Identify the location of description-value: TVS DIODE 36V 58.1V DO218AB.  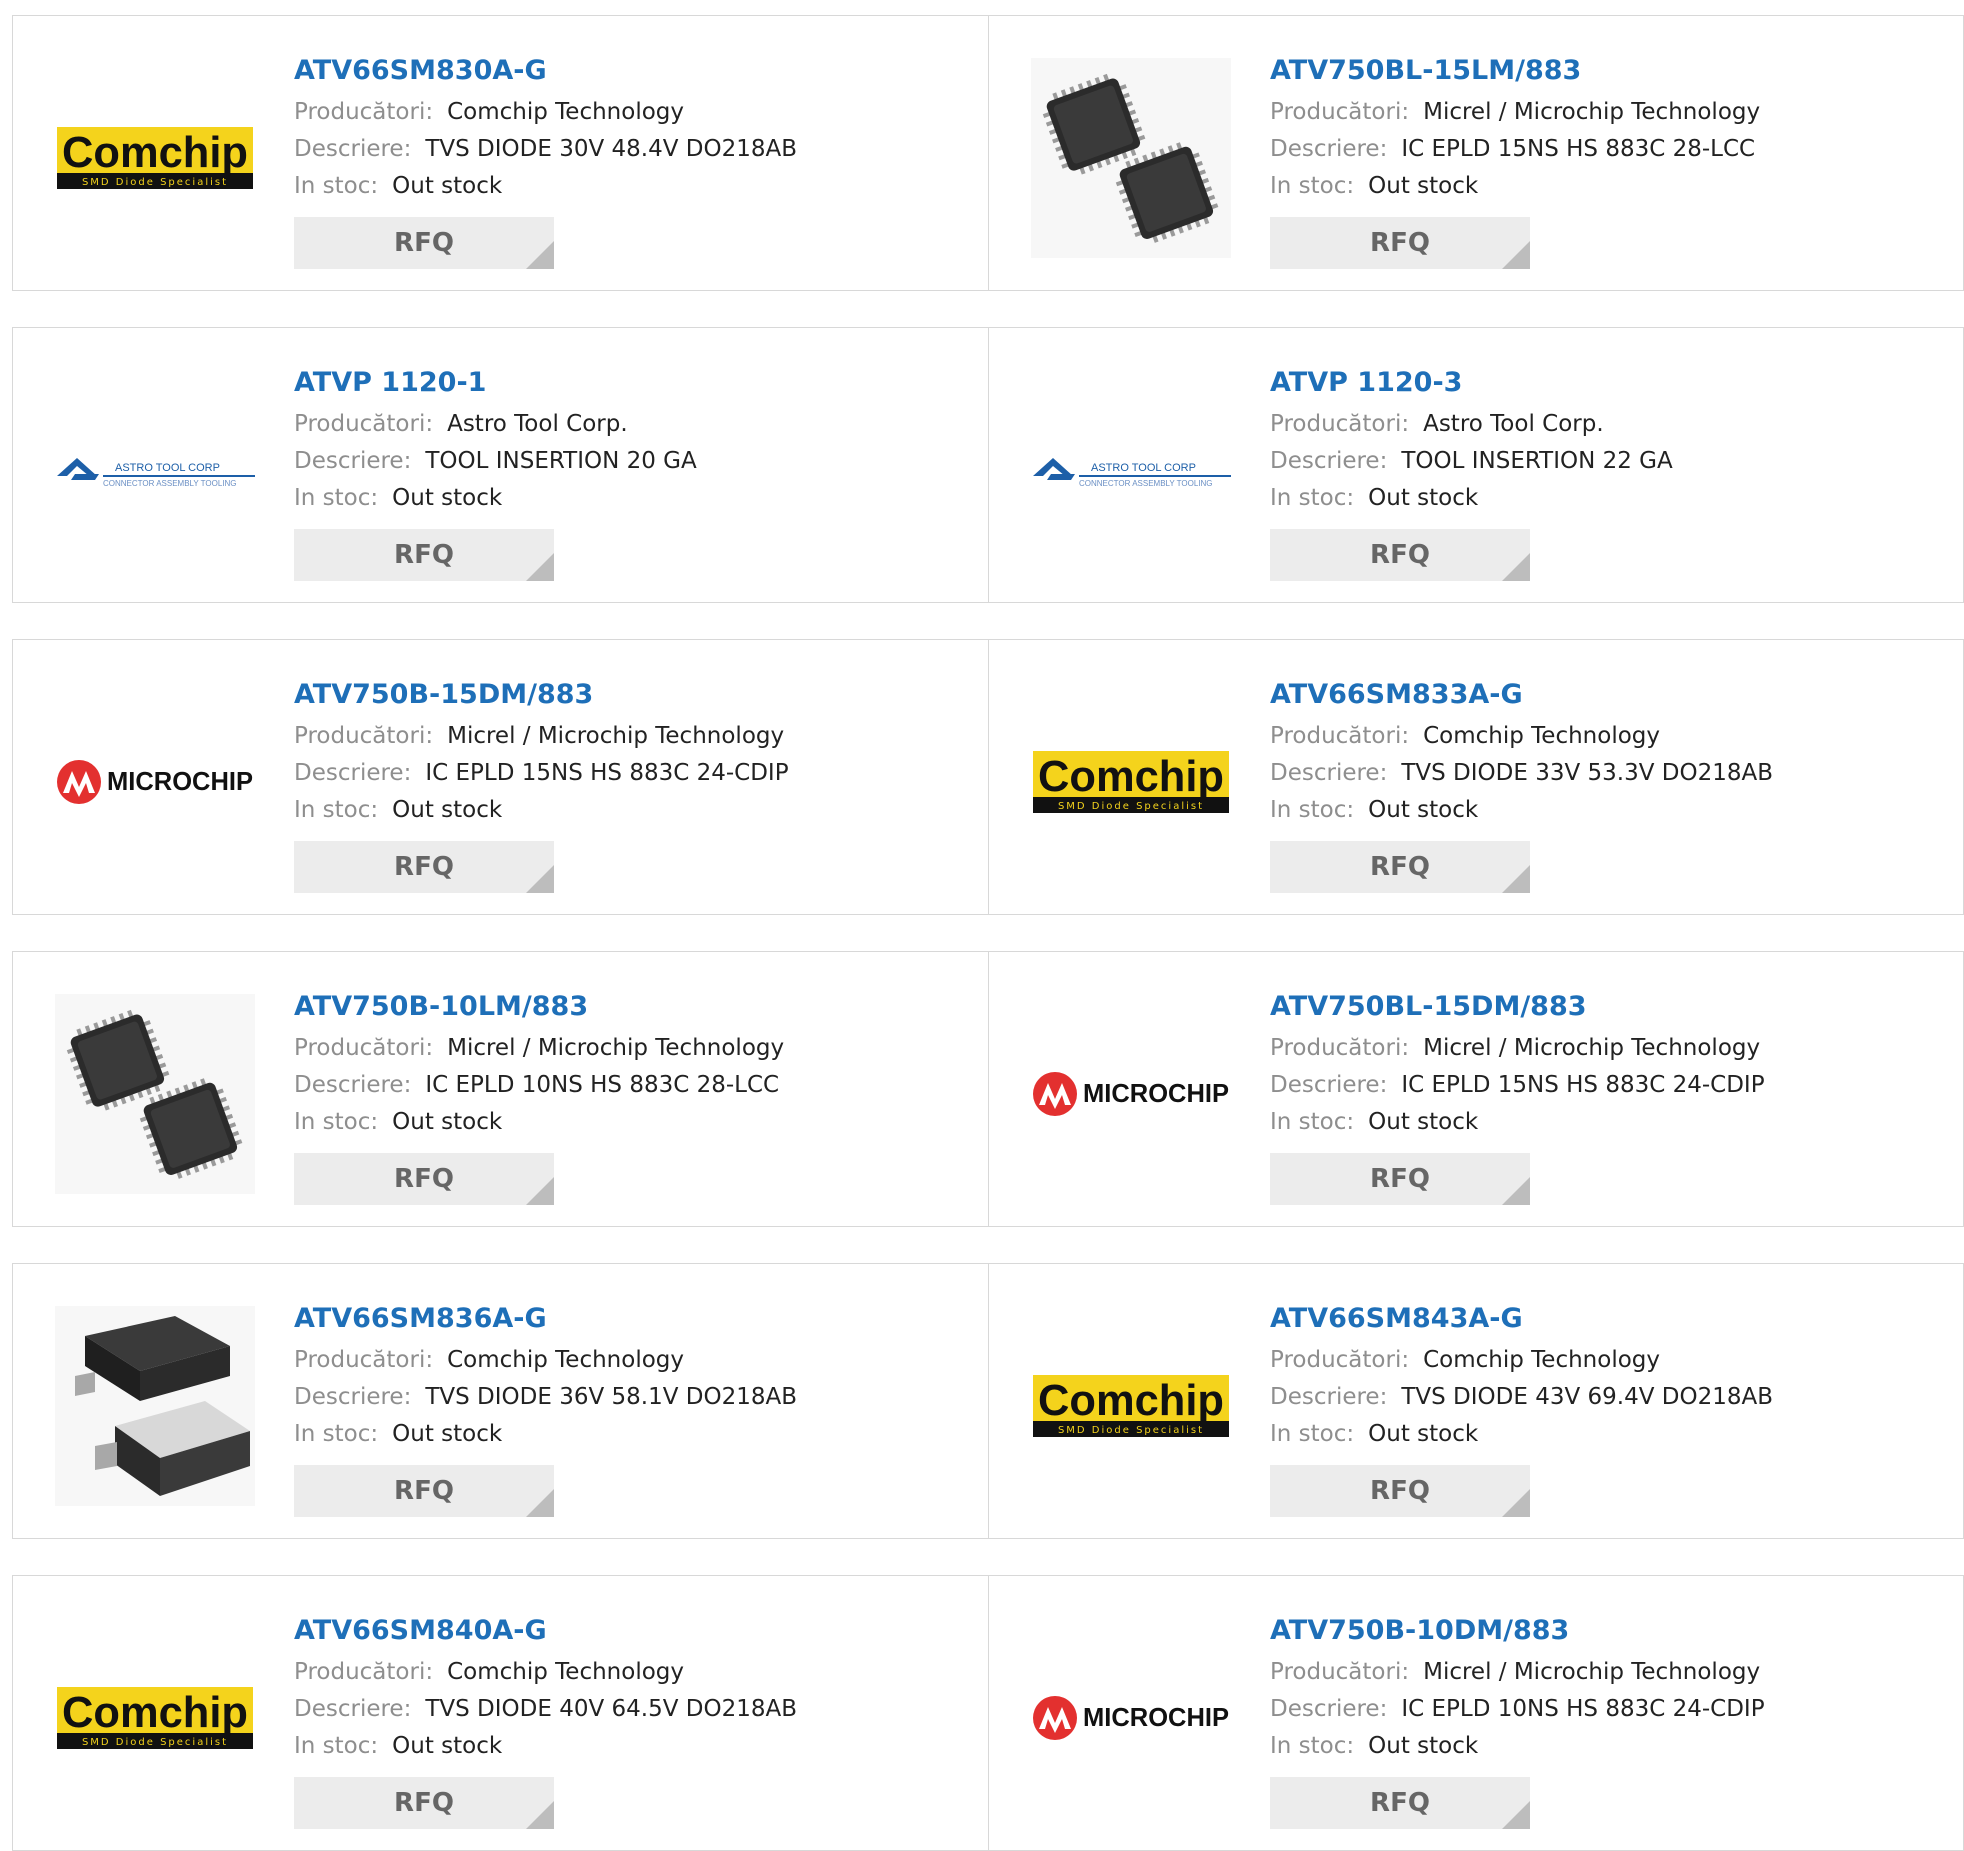
(611, 1397).